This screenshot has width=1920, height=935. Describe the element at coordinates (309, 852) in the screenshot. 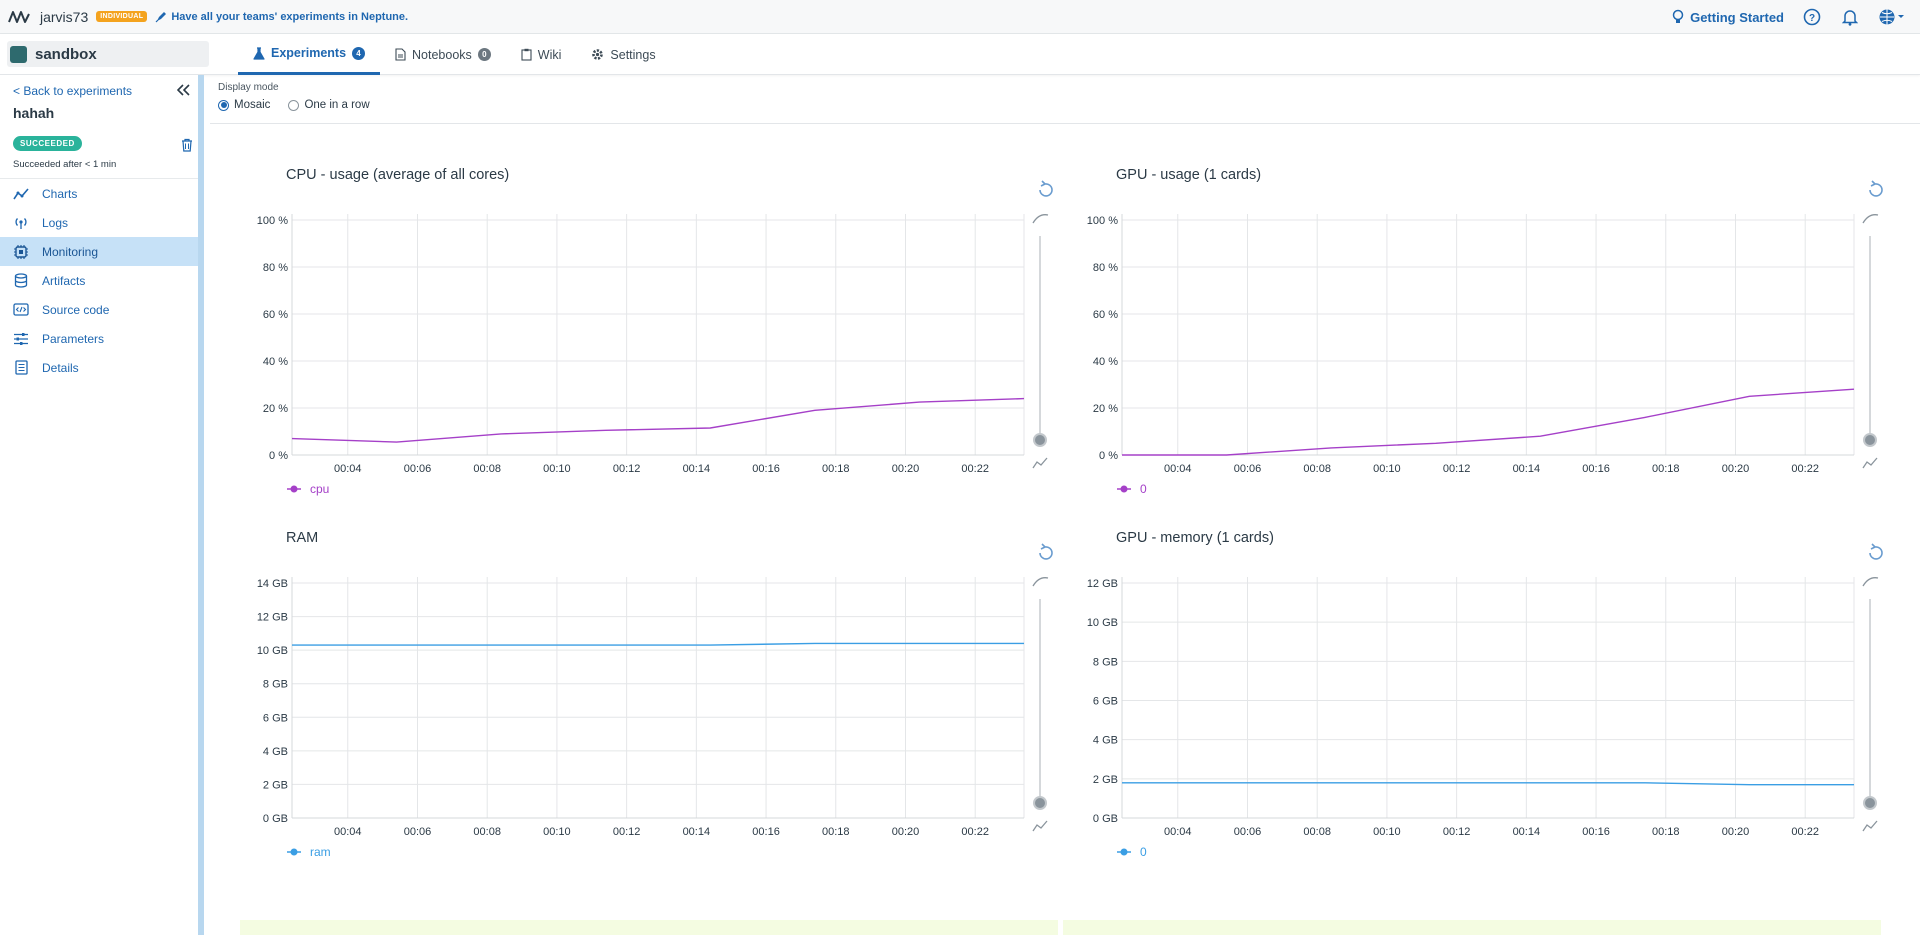

I see `legend-item: ram` at that location.